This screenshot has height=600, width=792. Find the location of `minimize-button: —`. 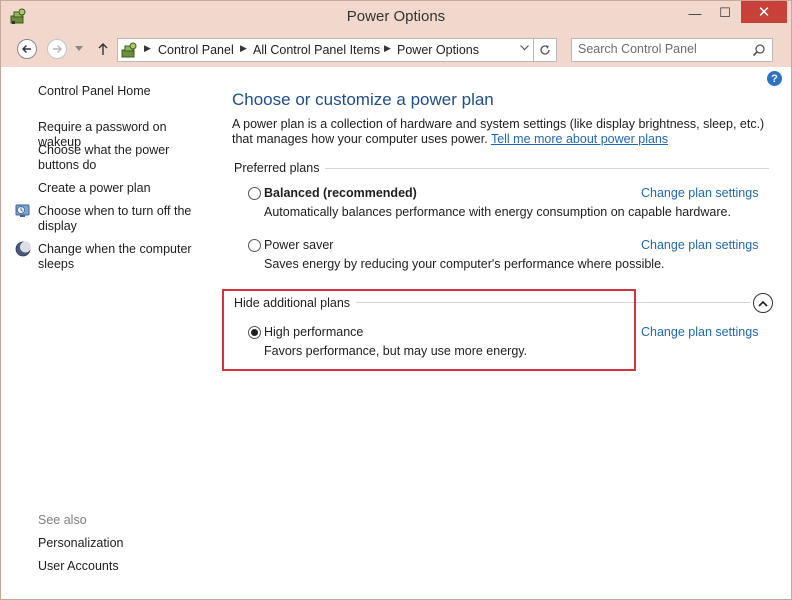

minimize-button: — is located at coordinates (695, 13).